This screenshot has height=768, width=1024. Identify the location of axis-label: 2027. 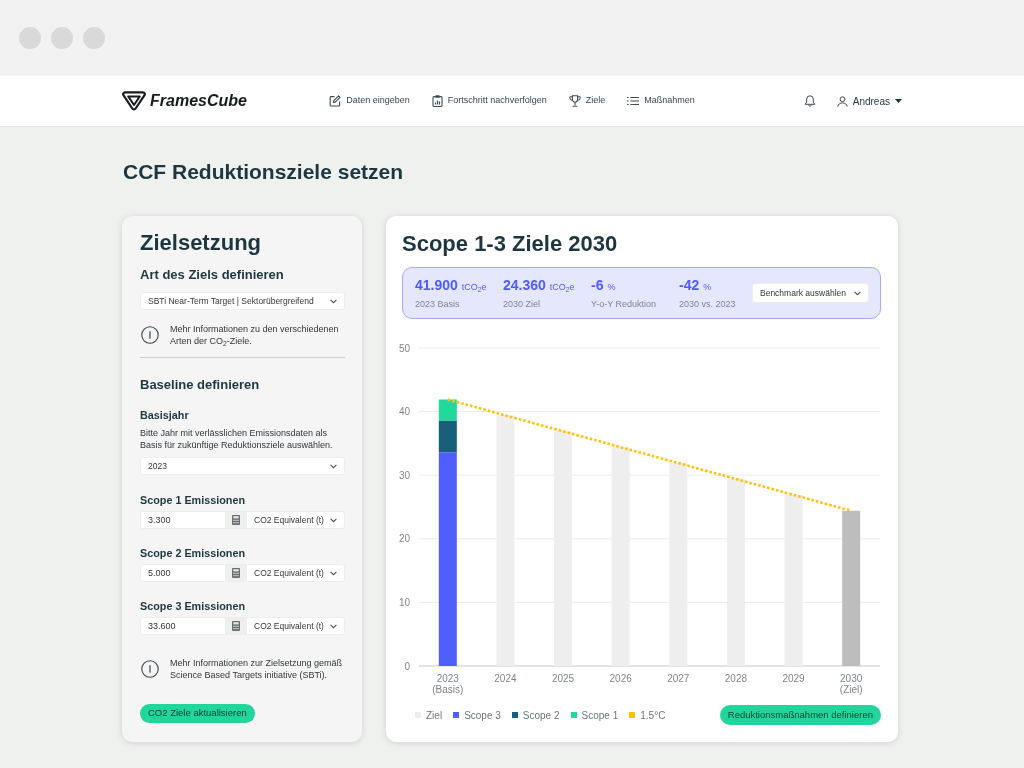
(678, 678).